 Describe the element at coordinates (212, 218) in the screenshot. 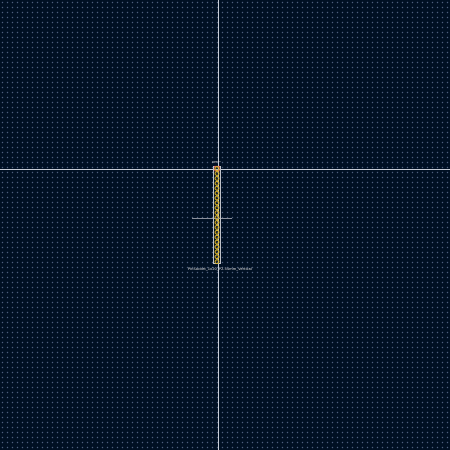

I see `footprint-anchor-horizontal` at that location.